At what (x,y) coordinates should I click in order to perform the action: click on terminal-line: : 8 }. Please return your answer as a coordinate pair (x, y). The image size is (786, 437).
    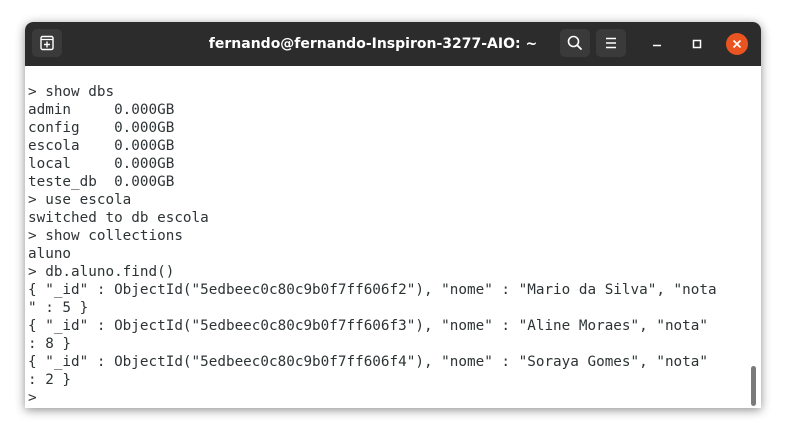
    Looking at the image, I should click on (50, 344).